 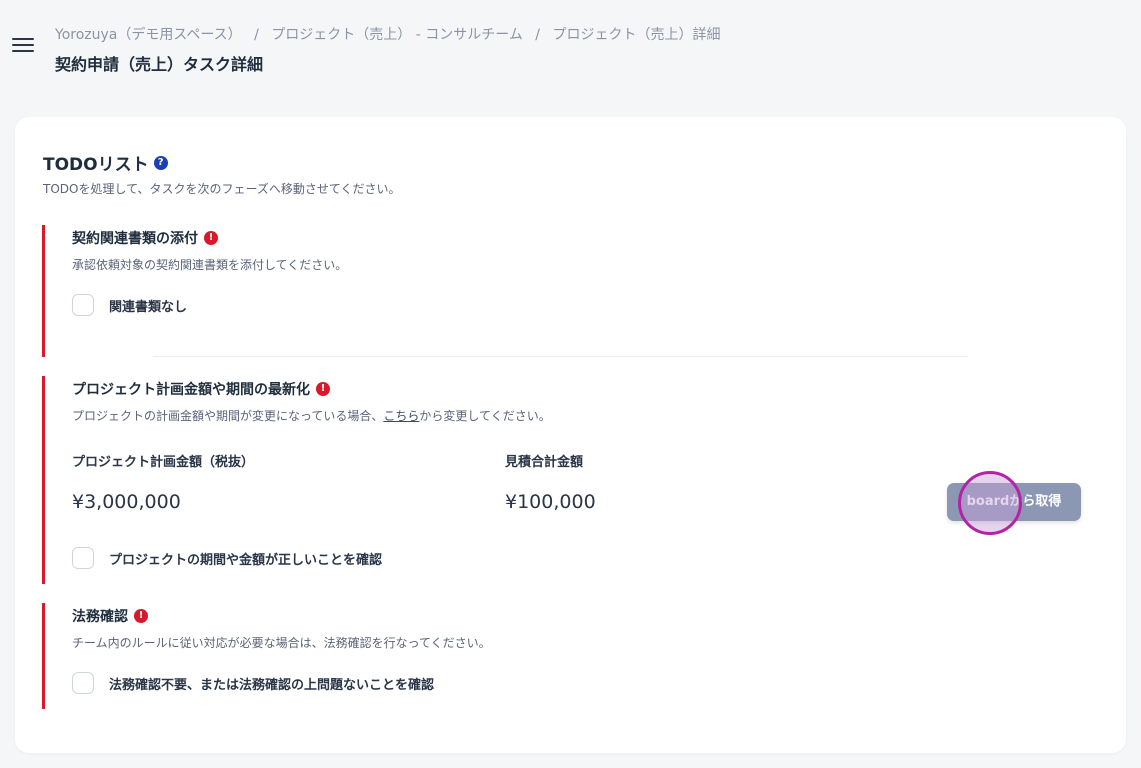 What do you see at coordinates (148, 305) in the screenshot?
I see `no-documents-label: 関連書類なし` at bounding box center [148, 305].